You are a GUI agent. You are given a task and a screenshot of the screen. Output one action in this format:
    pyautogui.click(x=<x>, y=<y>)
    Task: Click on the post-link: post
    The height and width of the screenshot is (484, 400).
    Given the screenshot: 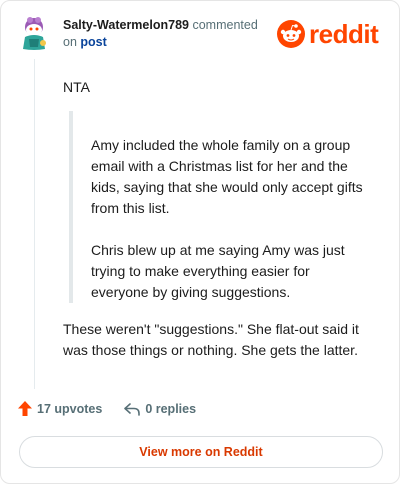 What is the action you would take?
    pyautogui.click(x=93, y=42)
    